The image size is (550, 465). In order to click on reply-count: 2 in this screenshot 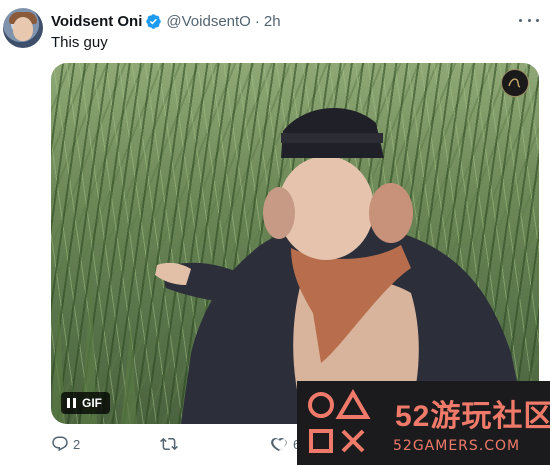, I will do `click(77, 444)`.